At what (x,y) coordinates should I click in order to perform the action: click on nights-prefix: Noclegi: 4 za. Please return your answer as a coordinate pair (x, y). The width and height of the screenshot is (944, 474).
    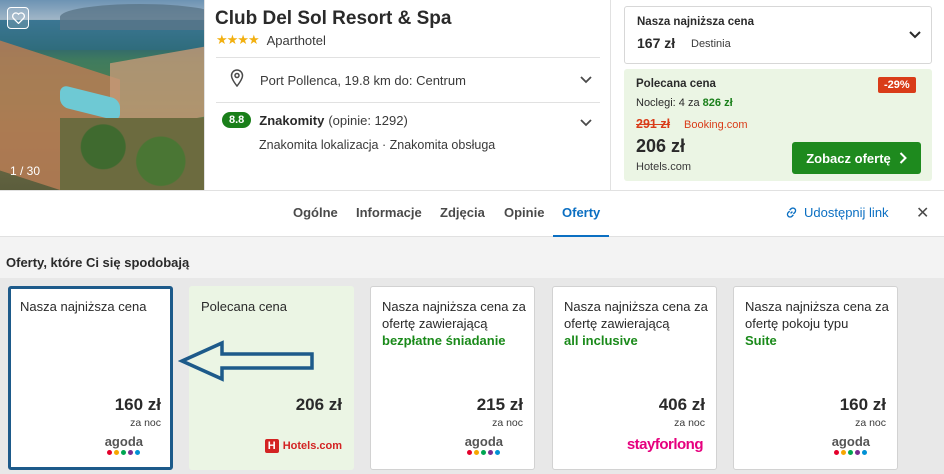
    Looking at the image, I should click on (668, 103).